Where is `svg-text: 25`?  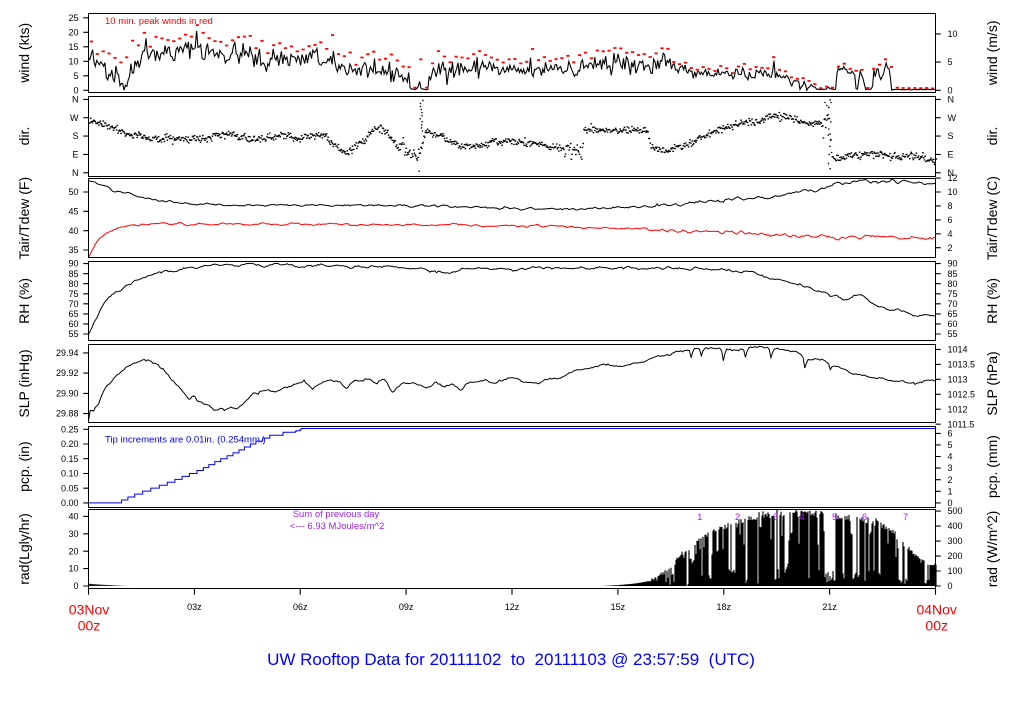 svg-text: 25 is located at coordinates (73, 18).